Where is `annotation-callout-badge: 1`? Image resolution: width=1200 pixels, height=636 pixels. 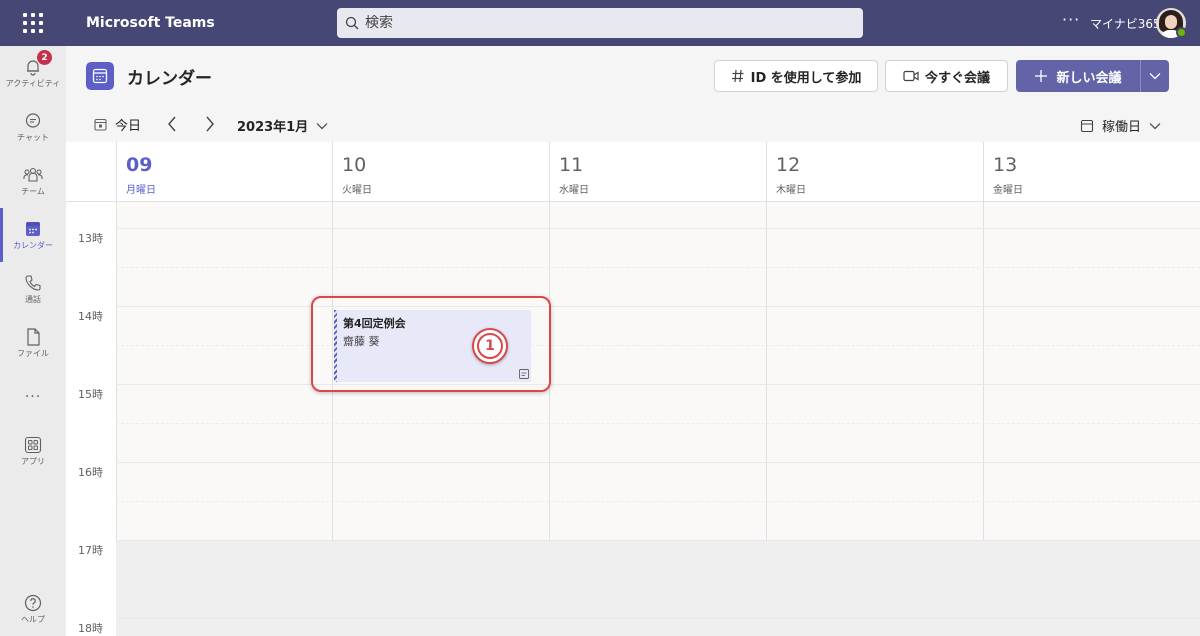 annotation-callout-badge: 1 is located at coordinates (490, 346).